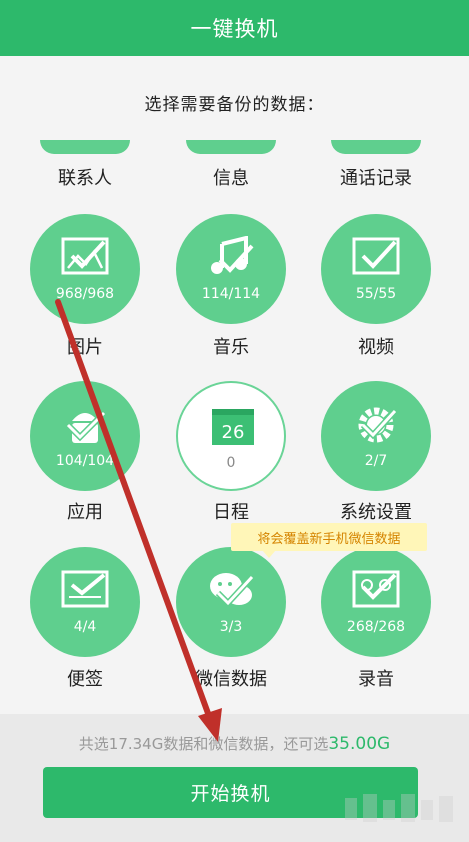  I want to click on apps-item: 104/104, so click(85, 436).